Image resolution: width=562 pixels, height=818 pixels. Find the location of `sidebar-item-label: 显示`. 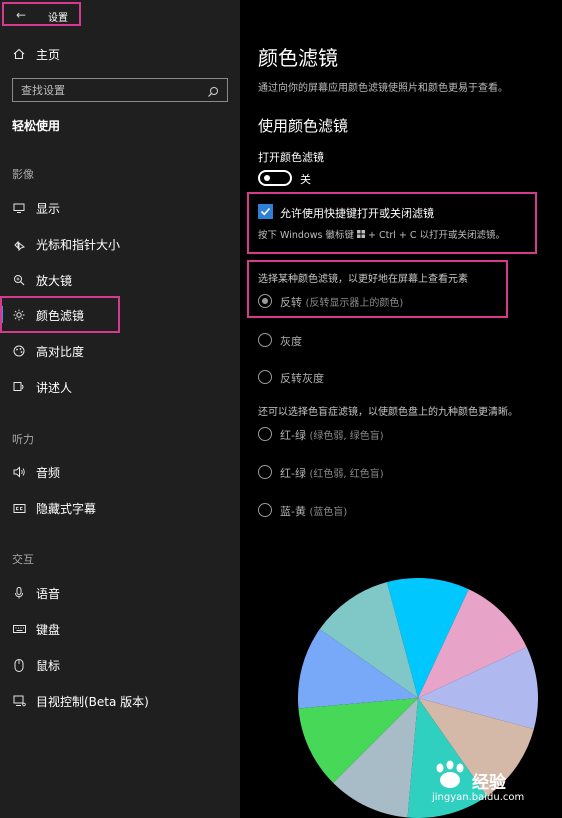

sidebar-item-label: 显示 is located at coordinates (48, 208).